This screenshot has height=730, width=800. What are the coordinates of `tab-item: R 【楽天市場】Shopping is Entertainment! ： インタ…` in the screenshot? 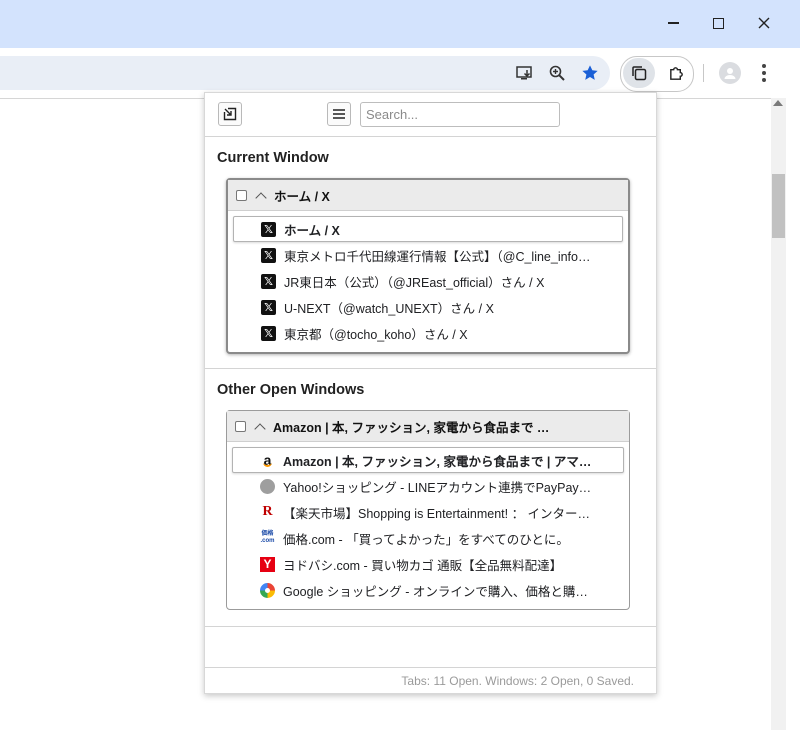 It's located at (428, 512).